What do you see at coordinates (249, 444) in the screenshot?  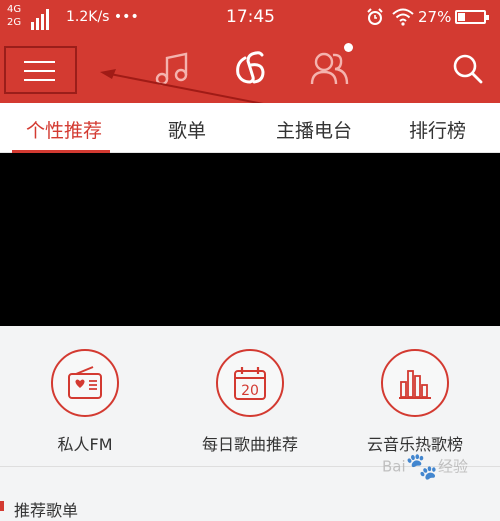 I see `daily-songs-label: 每日歌曲推荐` at bounding box center [249, 444].